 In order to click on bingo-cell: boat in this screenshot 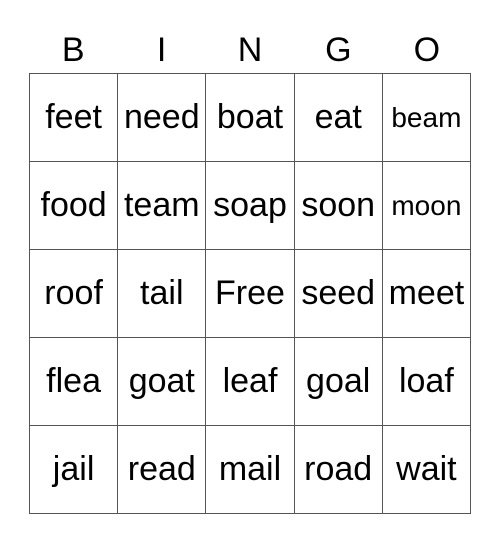, I will do `click(250, 118)`.